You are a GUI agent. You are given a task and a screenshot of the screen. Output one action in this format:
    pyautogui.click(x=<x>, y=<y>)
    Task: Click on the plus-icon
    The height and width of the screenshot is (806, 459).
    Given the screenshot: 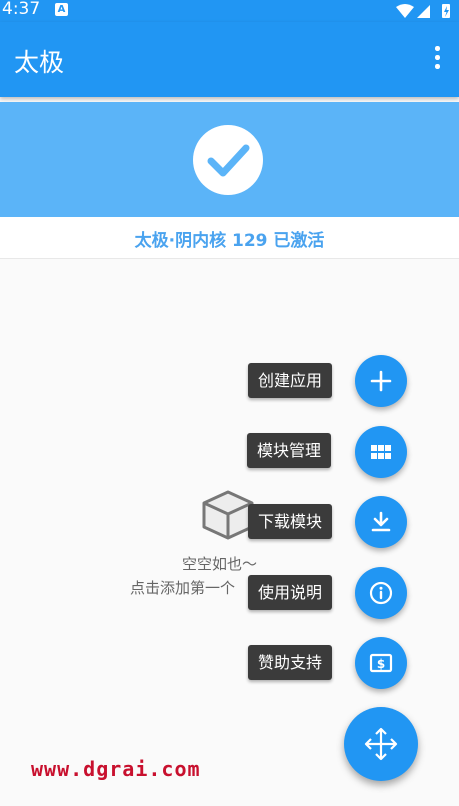 What is the action you would take?
    pyautogui.click(x=381, y=381)
    